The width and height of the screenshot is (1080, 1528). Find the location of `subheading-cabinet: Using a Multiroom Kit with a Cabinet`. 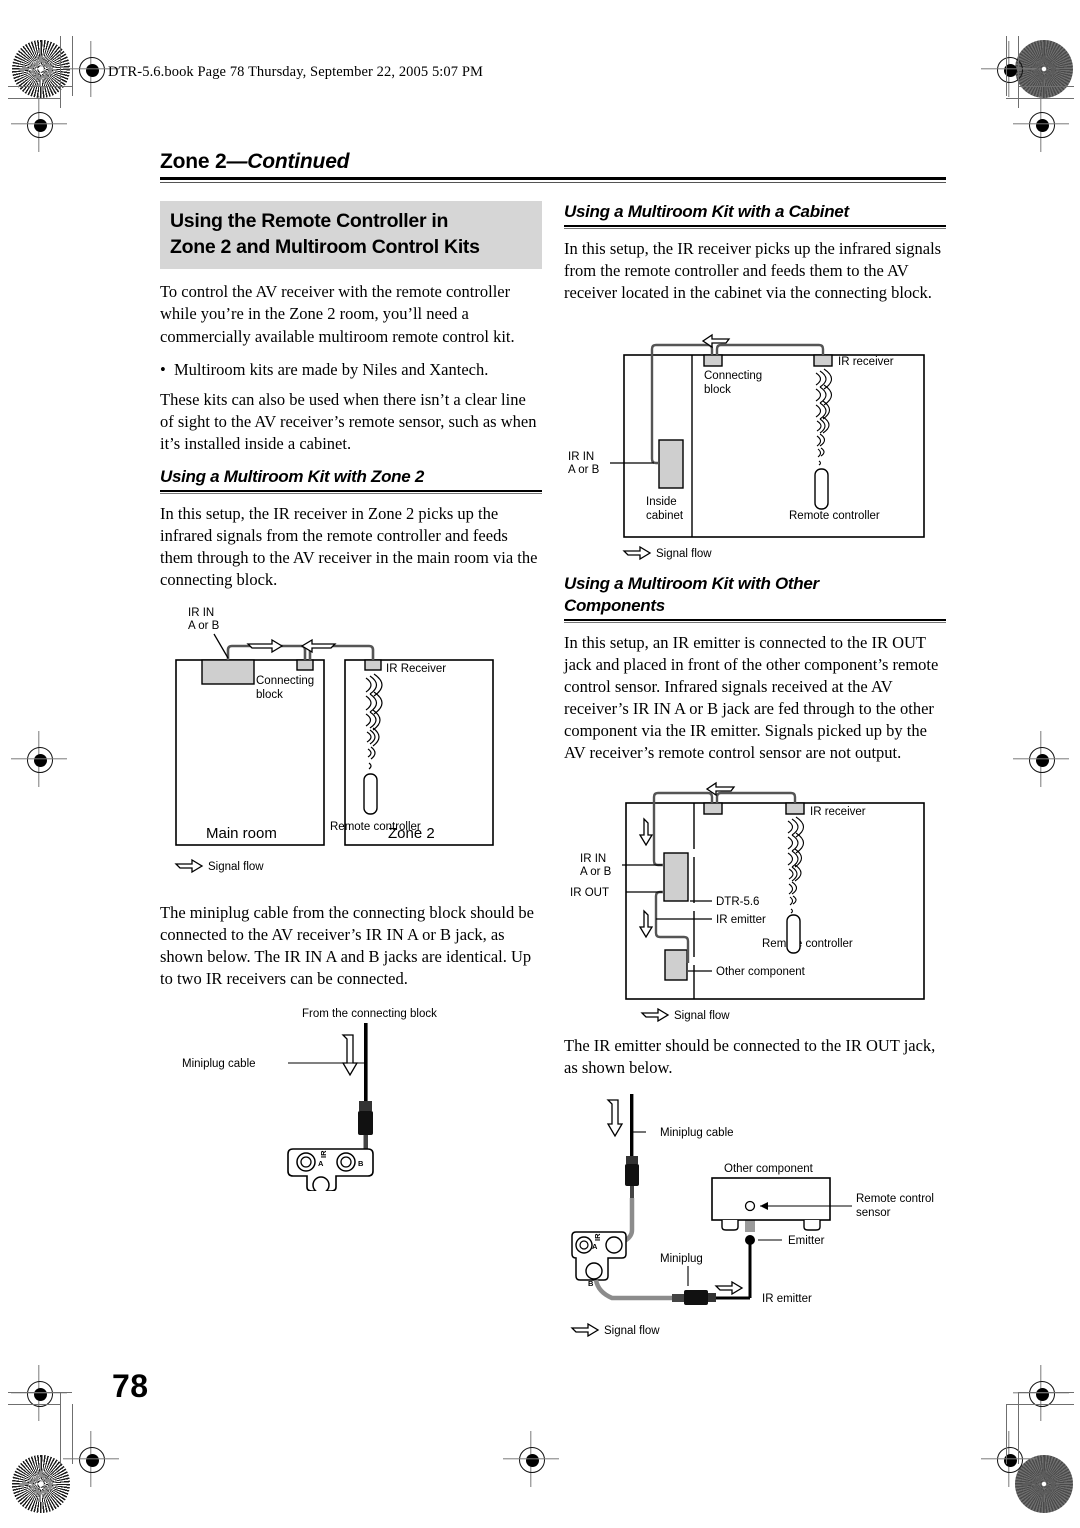

subheading-cabinet: Using a Multiroom Kit with a Cabinet is located at coordinates (706, 211).